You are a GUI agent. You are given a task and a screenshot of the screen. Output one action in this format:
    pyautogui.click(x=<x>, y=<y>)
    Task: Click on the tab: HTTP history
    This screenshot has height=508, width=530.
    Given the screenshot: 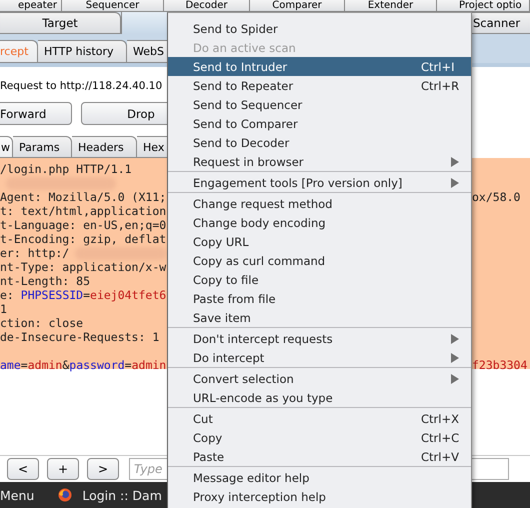 What is the action you would take?
    pyautogui.click(x=82, y=51)
    